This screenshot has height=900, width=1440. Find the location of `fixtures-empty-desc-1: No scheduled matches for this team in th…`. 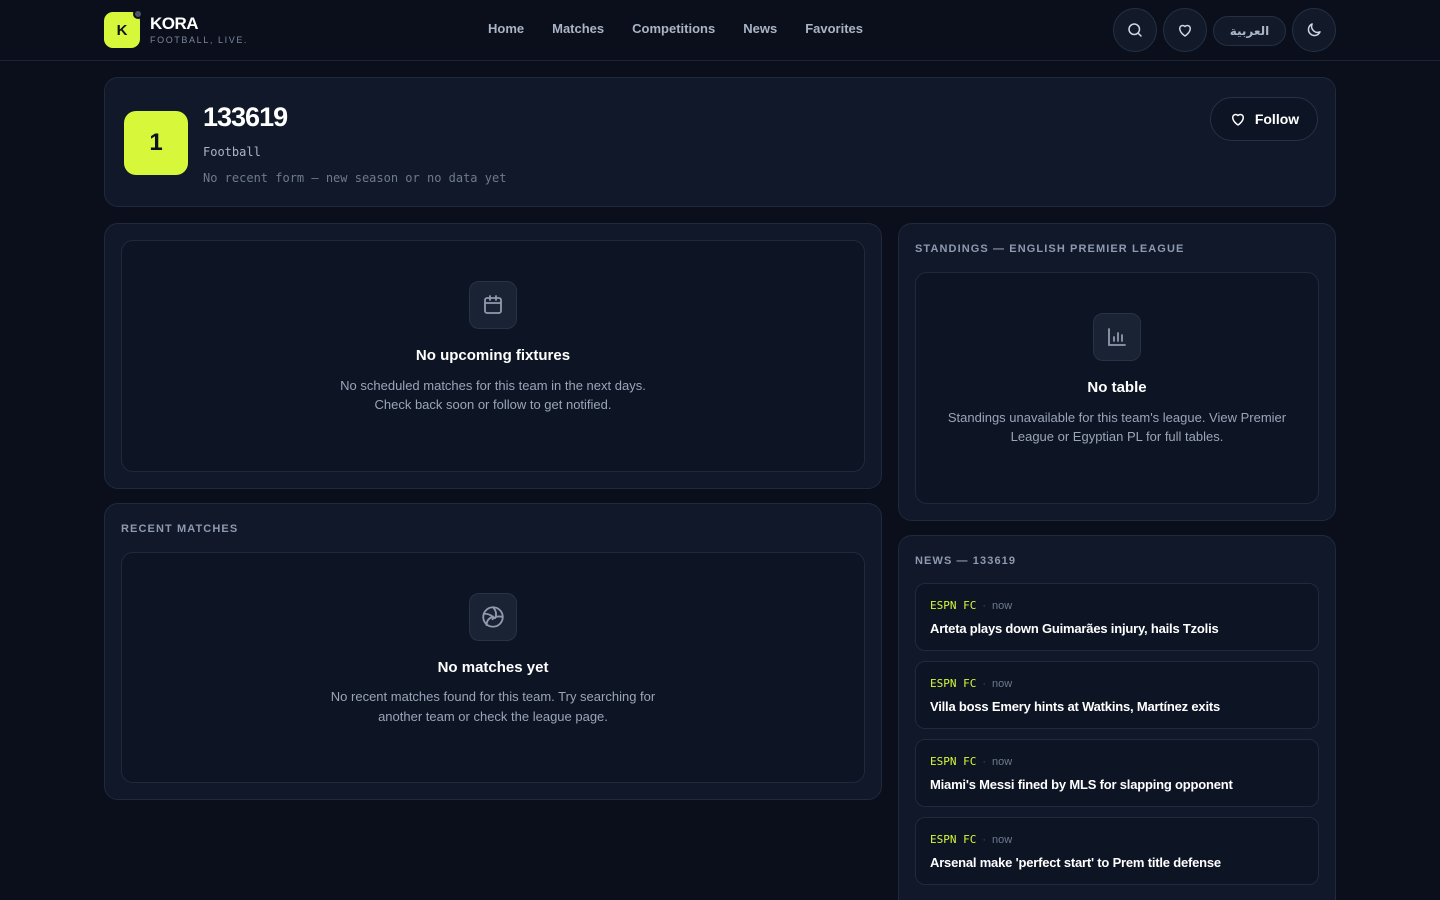

fixtures-empty-desc-1: No scheduled matches for this team in th… is located at coordinates (493, 385).